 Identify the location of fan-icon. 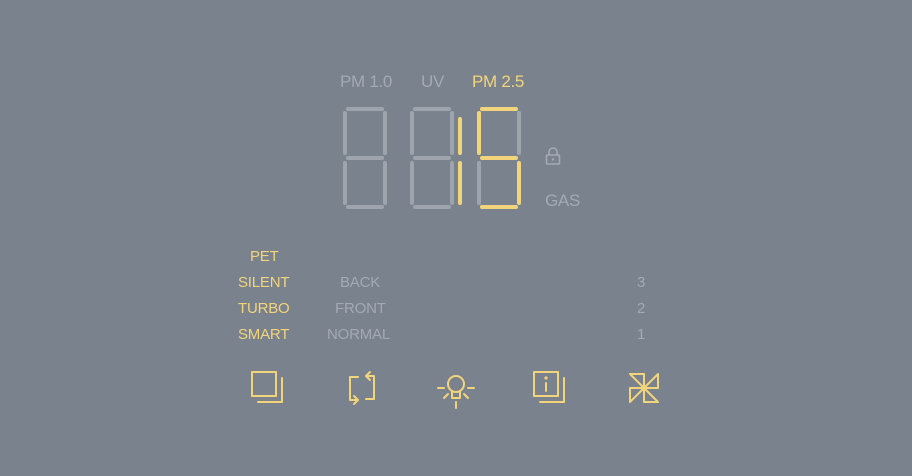
(644, 388).